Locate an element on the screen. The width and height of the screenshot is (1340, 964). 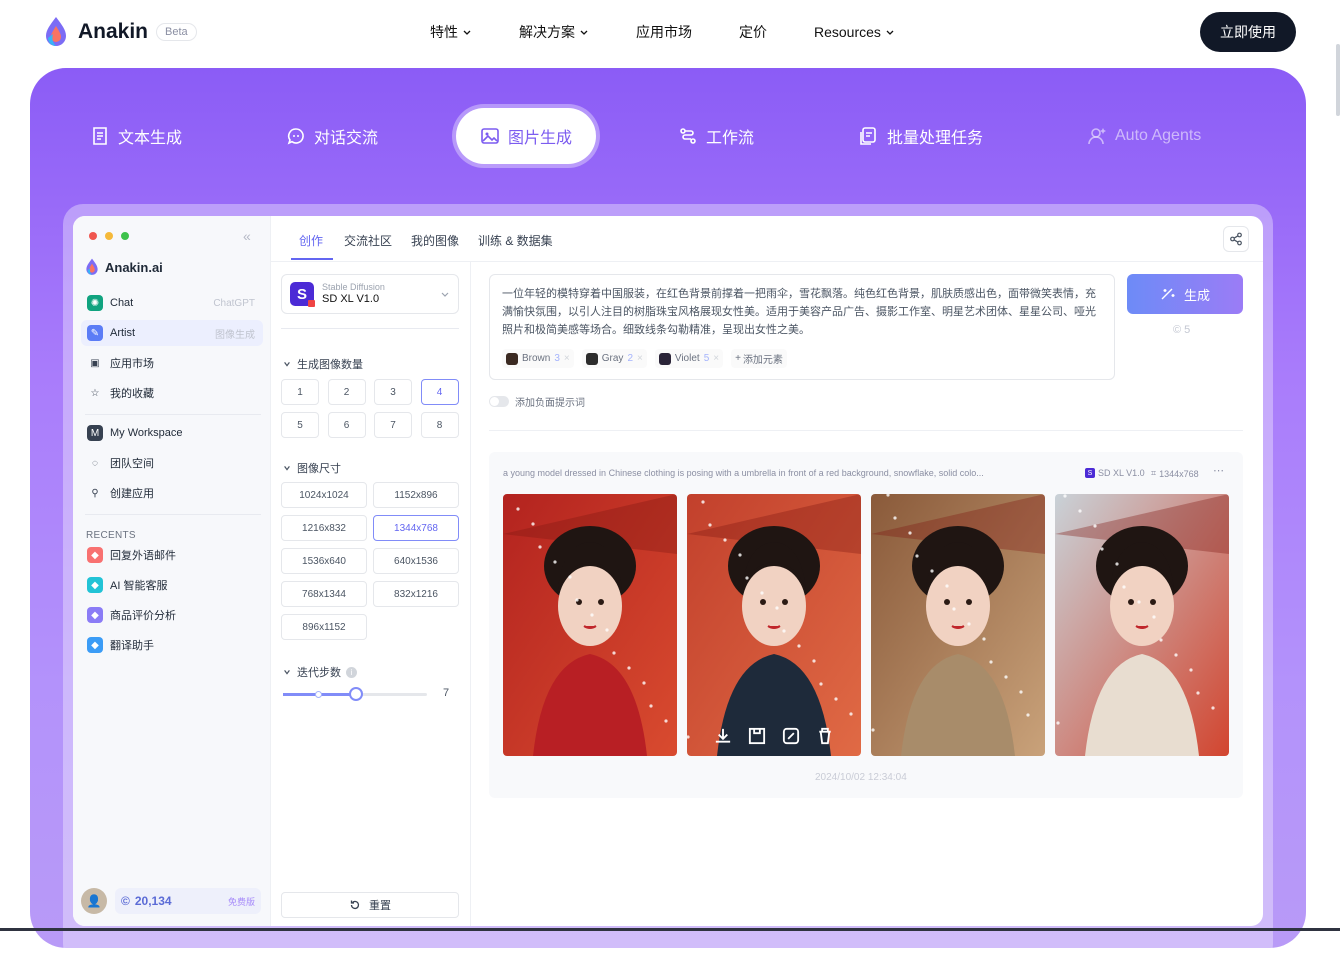
app-tab-1: 创作 is located at coordinates (311, 240).